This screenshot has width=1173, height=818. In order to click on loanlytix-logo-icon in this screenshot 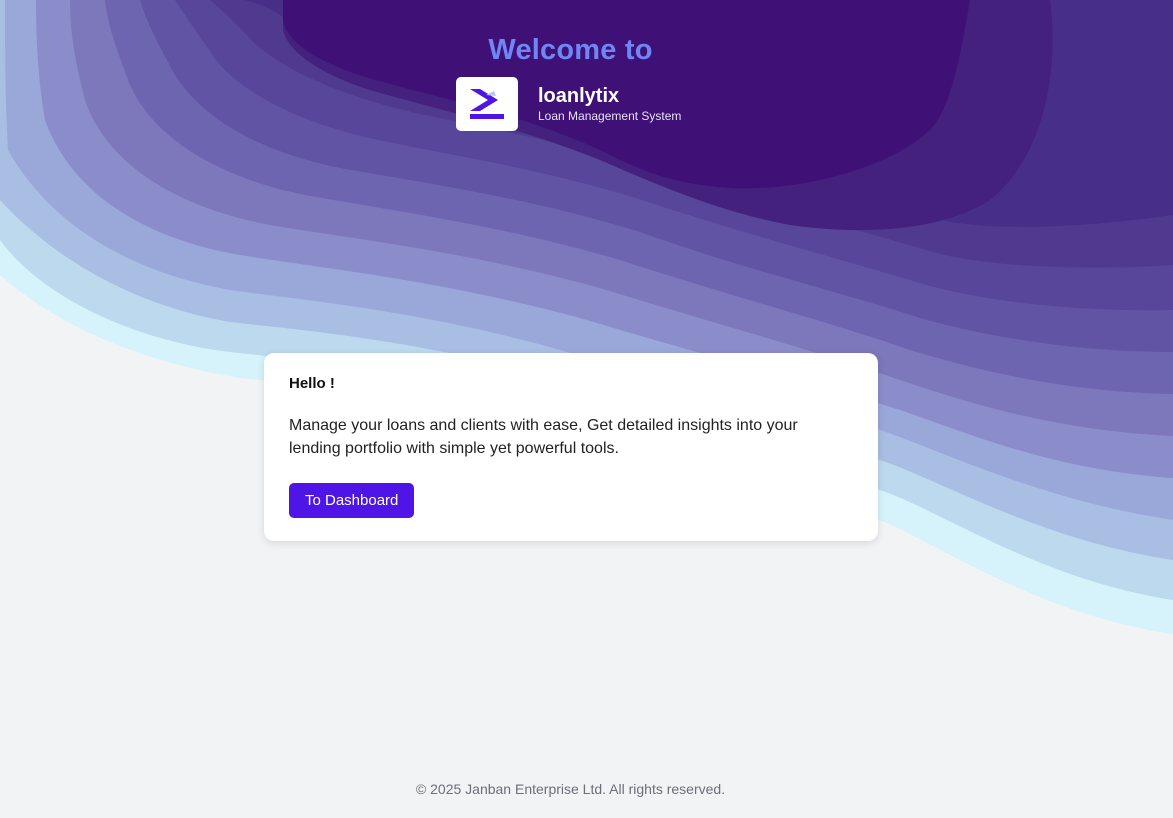, I will do `click(487, 104)`.